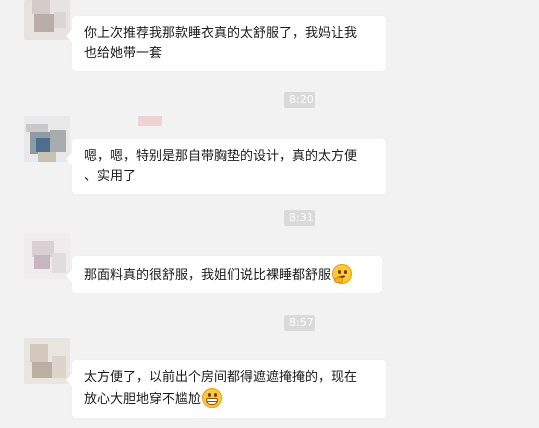 Image resolution: width=539 pixels, height=428 pixels. Describe the element at coordinates (342, 274) in the screenshot. I see `thinking-face-icon` at that location.